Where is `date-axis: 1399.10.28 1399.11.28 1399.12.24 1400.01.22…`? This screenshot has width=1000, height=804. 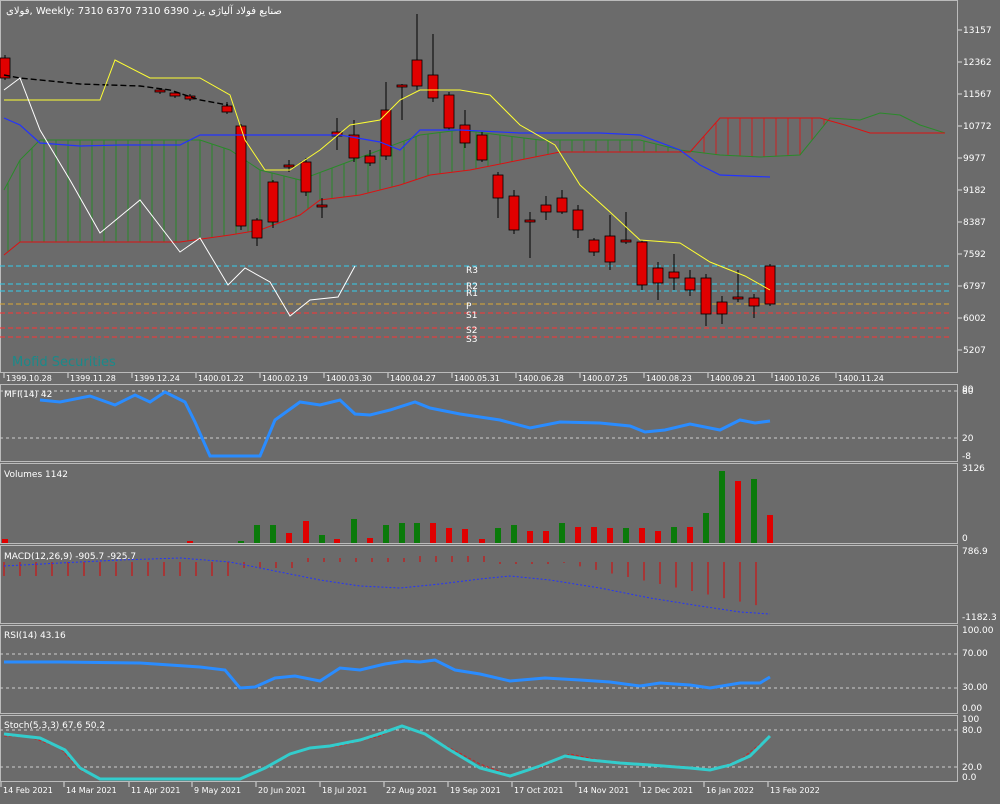
date-axis: 1399.10.28 1399.11.28 1399.12.24 1400.01.22… is located at coordinates (443, 378).